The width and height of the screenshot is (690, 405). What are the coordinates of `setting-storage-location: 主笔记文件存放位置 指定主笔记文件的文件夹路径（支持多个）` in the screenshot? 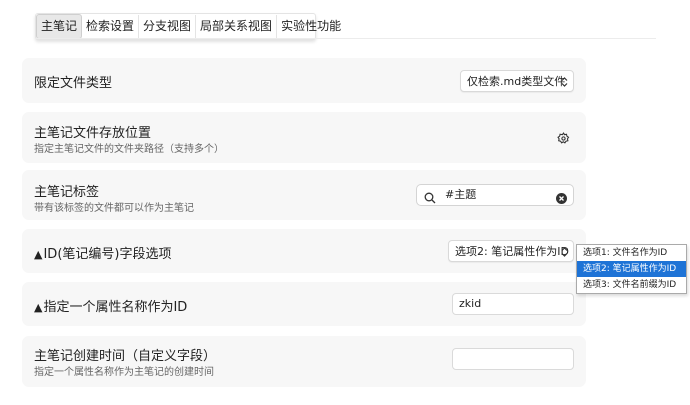 It's located at (304, 137).